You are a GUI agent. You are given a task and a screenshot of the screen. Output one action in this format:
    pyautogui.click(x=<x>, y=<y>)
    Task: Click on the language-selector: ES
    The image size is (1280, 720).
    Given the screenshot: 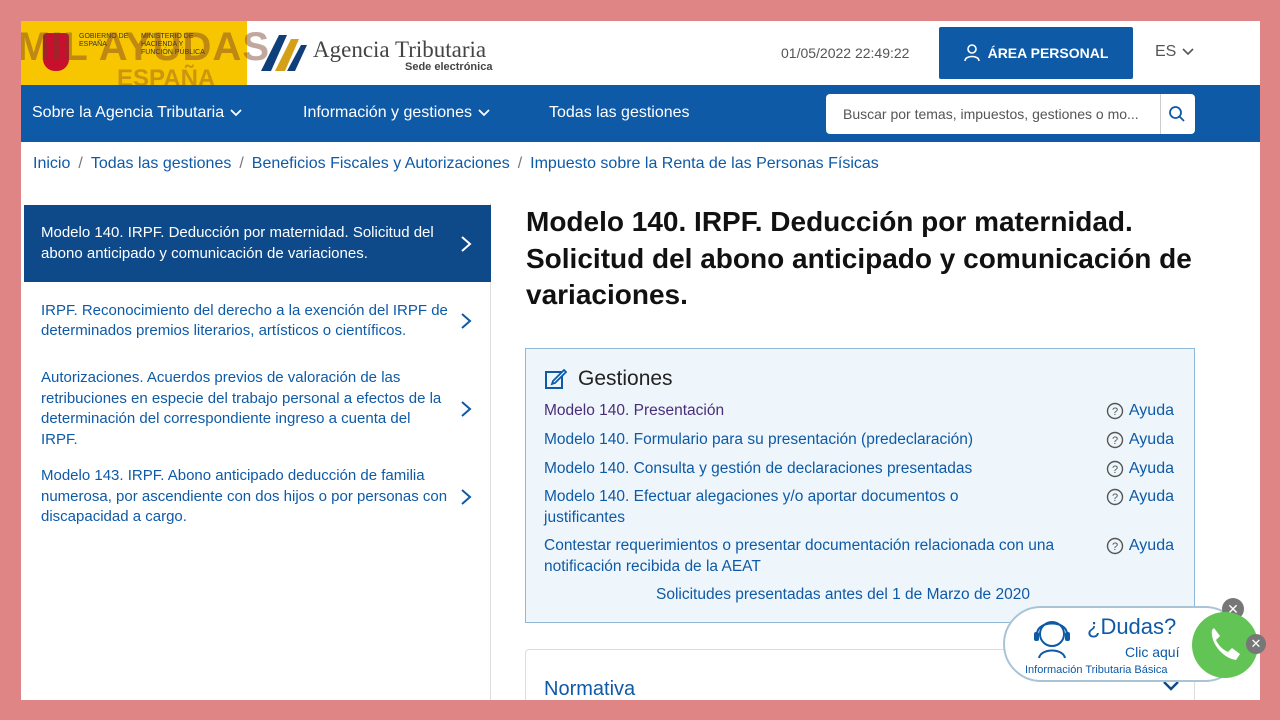 What is the action you would take?
    pyautogui.click(x=1174, y=52)
    